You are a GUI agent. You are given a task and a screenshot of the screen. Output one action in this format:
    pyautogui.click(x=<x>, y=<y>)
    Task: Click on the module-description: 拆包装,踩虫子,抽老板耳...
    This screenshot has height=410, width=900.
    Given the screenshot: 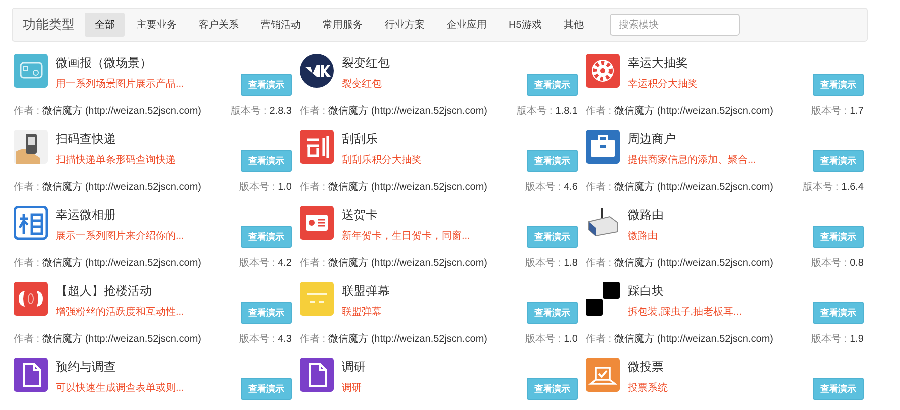 What is the action you would take?
    pyautogui.click(x=685, y=312)
    